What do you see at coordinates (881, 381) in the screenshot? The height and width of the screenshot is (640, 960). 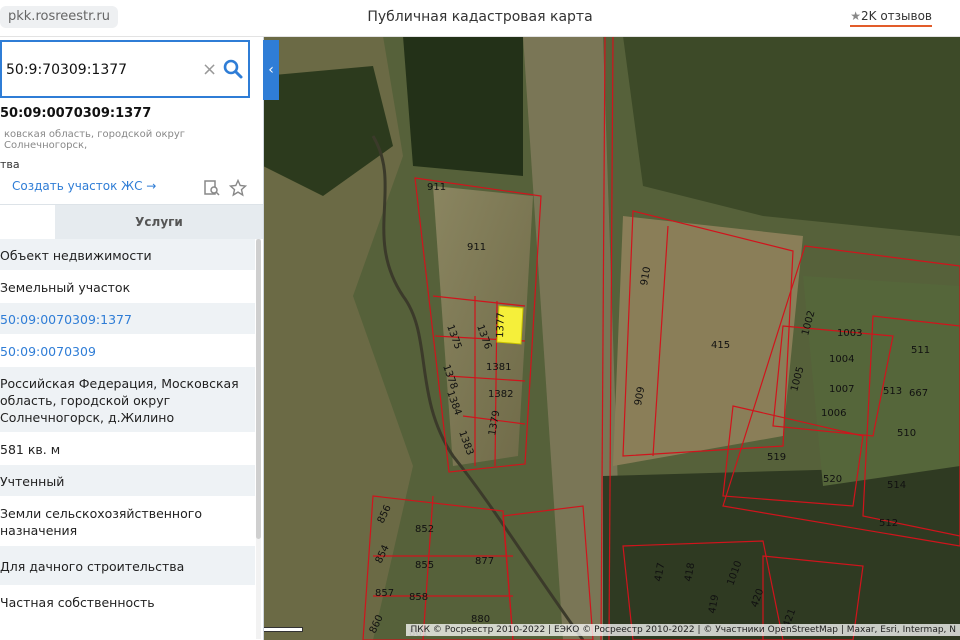 I see `village-area` at bounding box center [881, 381].